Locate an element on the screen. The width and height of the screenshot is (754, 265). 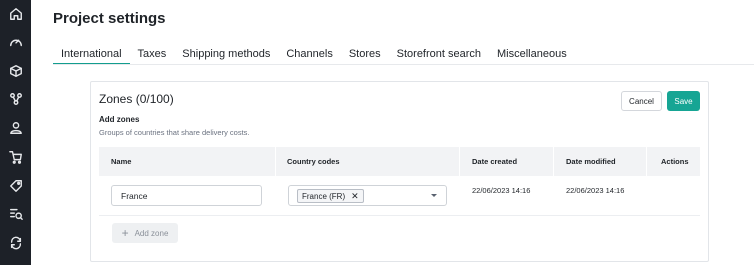
tabs-divider is located at coordinates (403, 64).